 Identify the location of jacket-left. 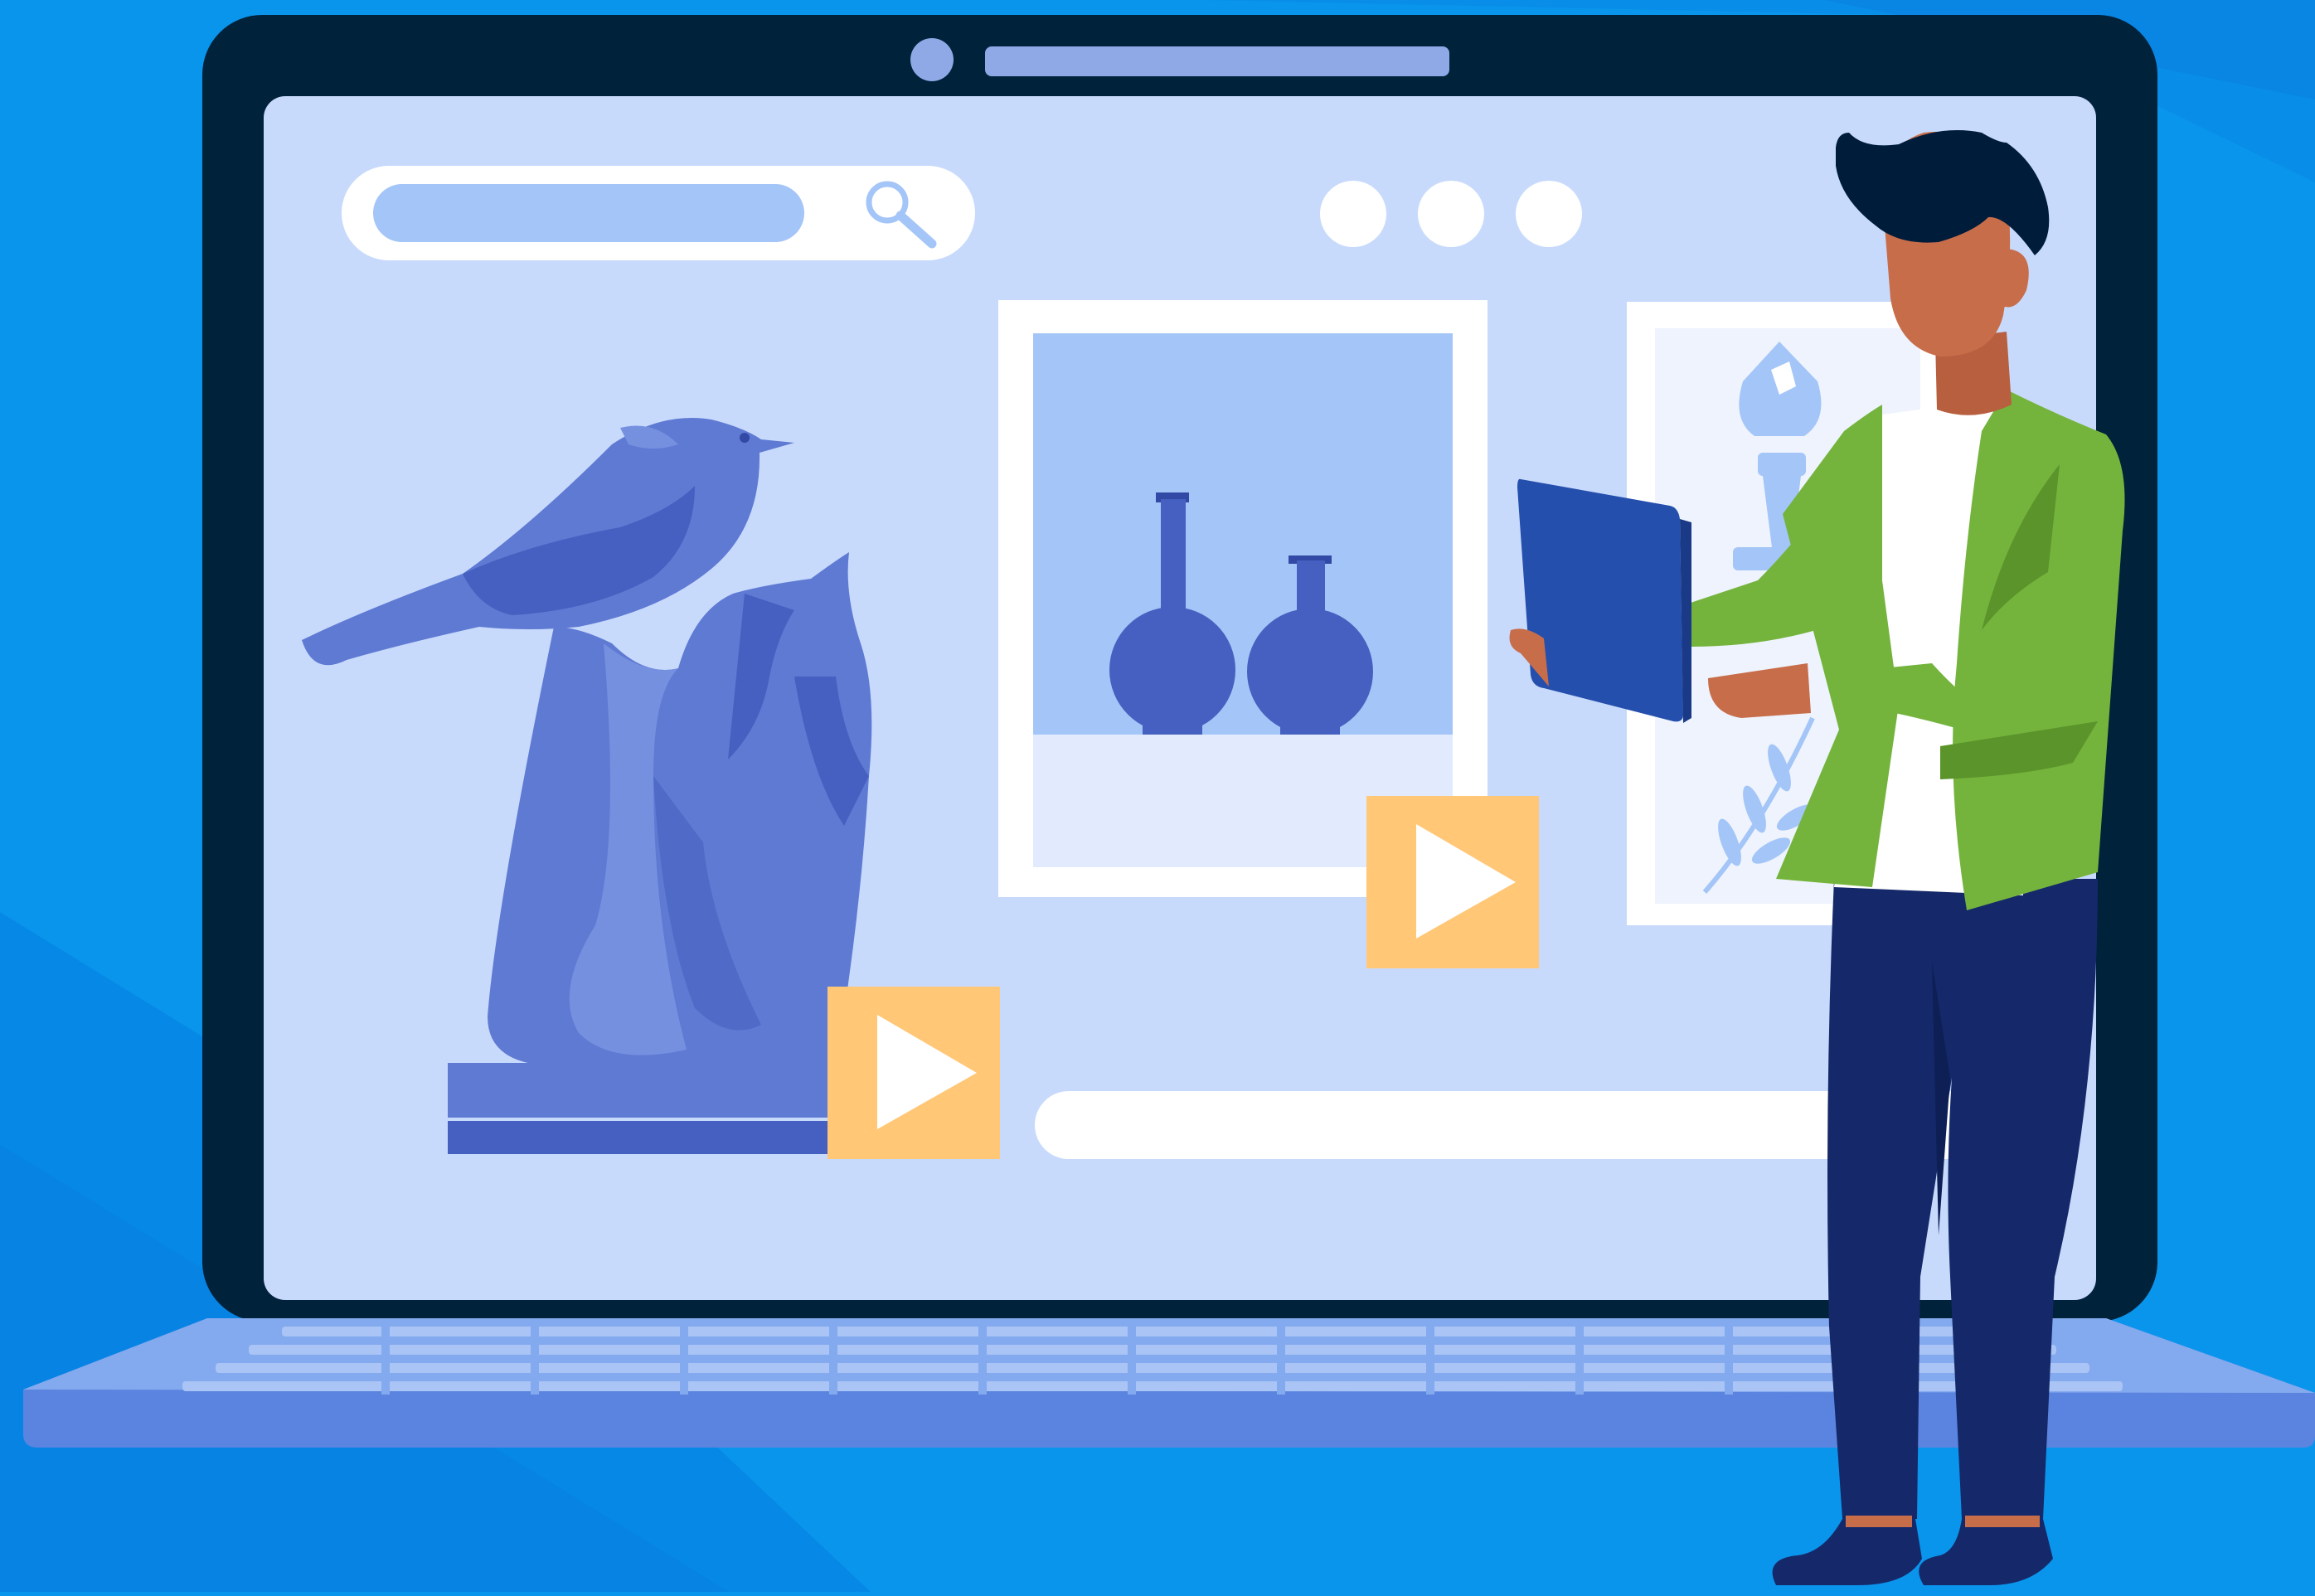
(1837, 646).